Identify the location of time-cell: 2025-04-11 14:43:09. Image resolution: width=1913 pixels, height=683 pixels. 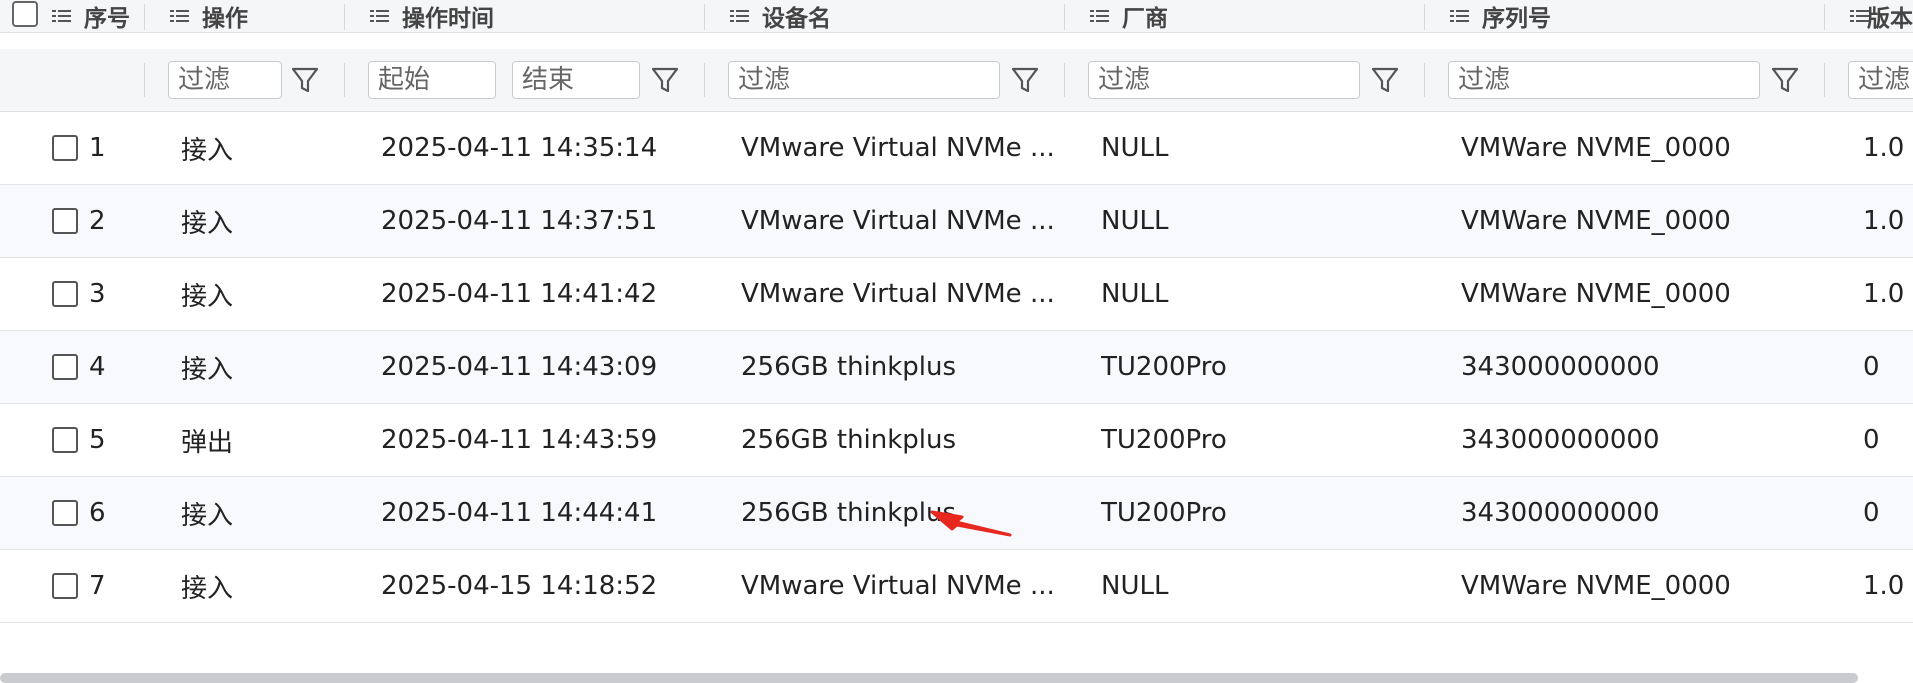
(519, 367).